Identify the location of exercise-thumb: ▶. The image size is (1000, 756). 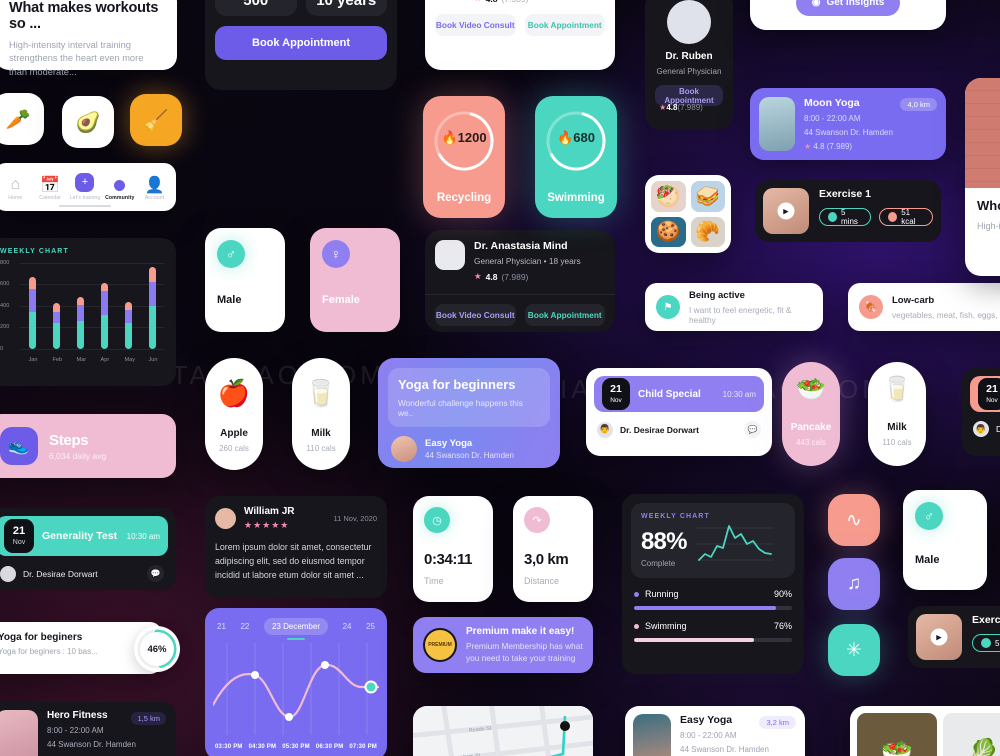
(939, 637).